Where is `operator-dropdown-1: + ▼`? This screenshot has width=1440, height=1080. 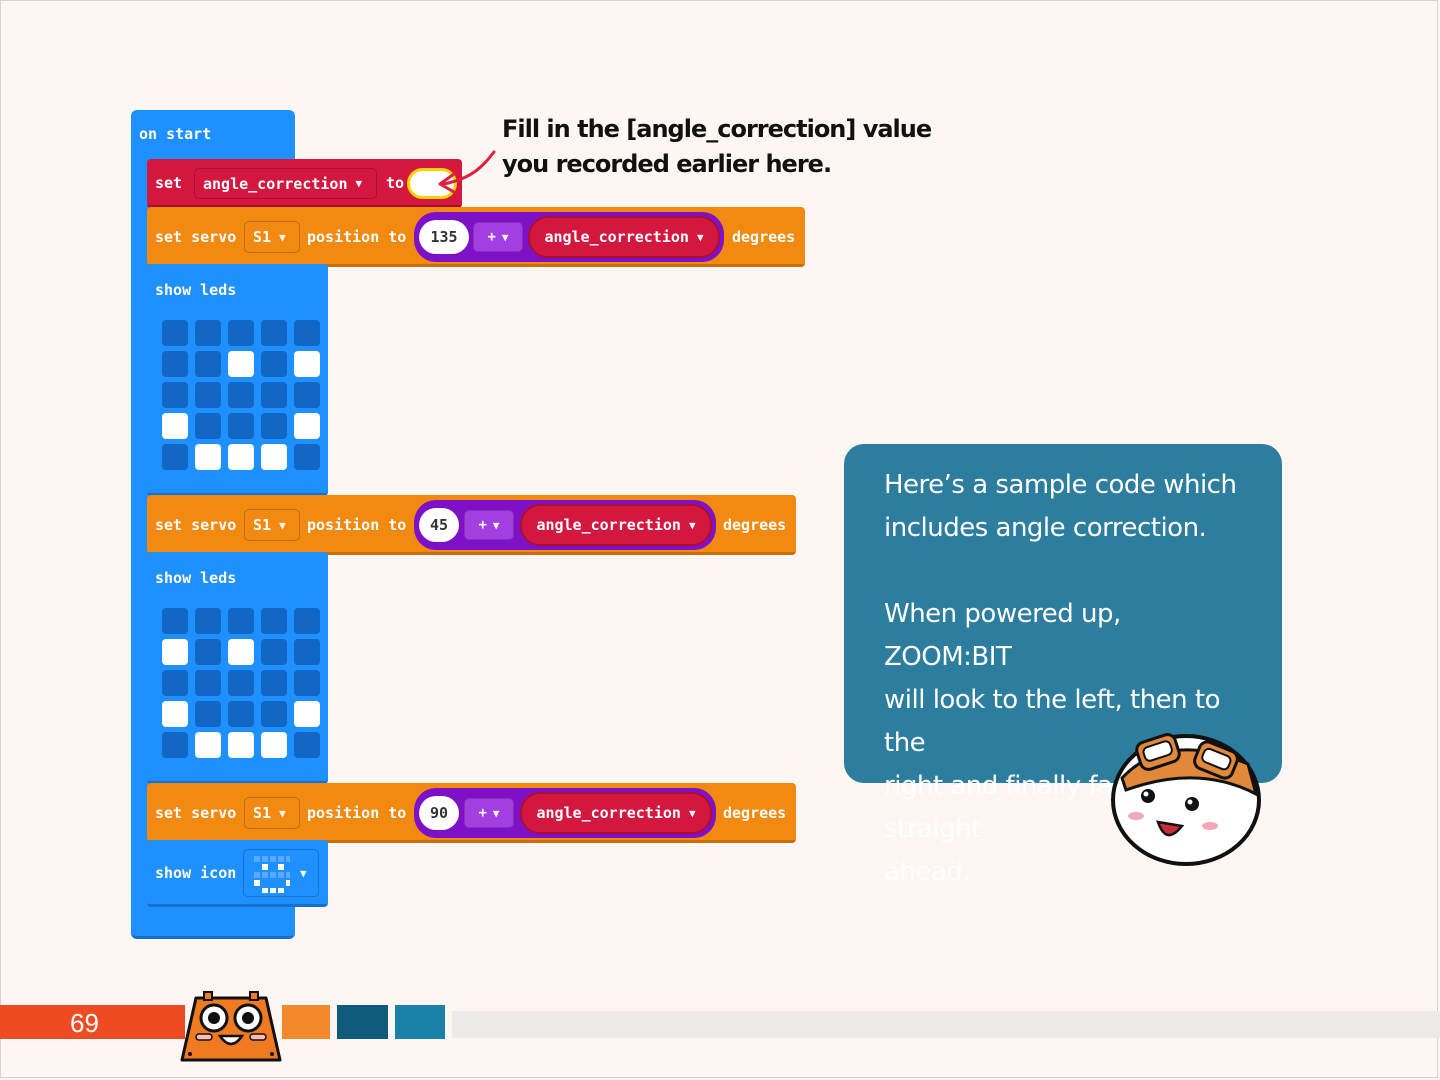 operator-dropdown-1: + ▼ is located at coordinates (498, 237).